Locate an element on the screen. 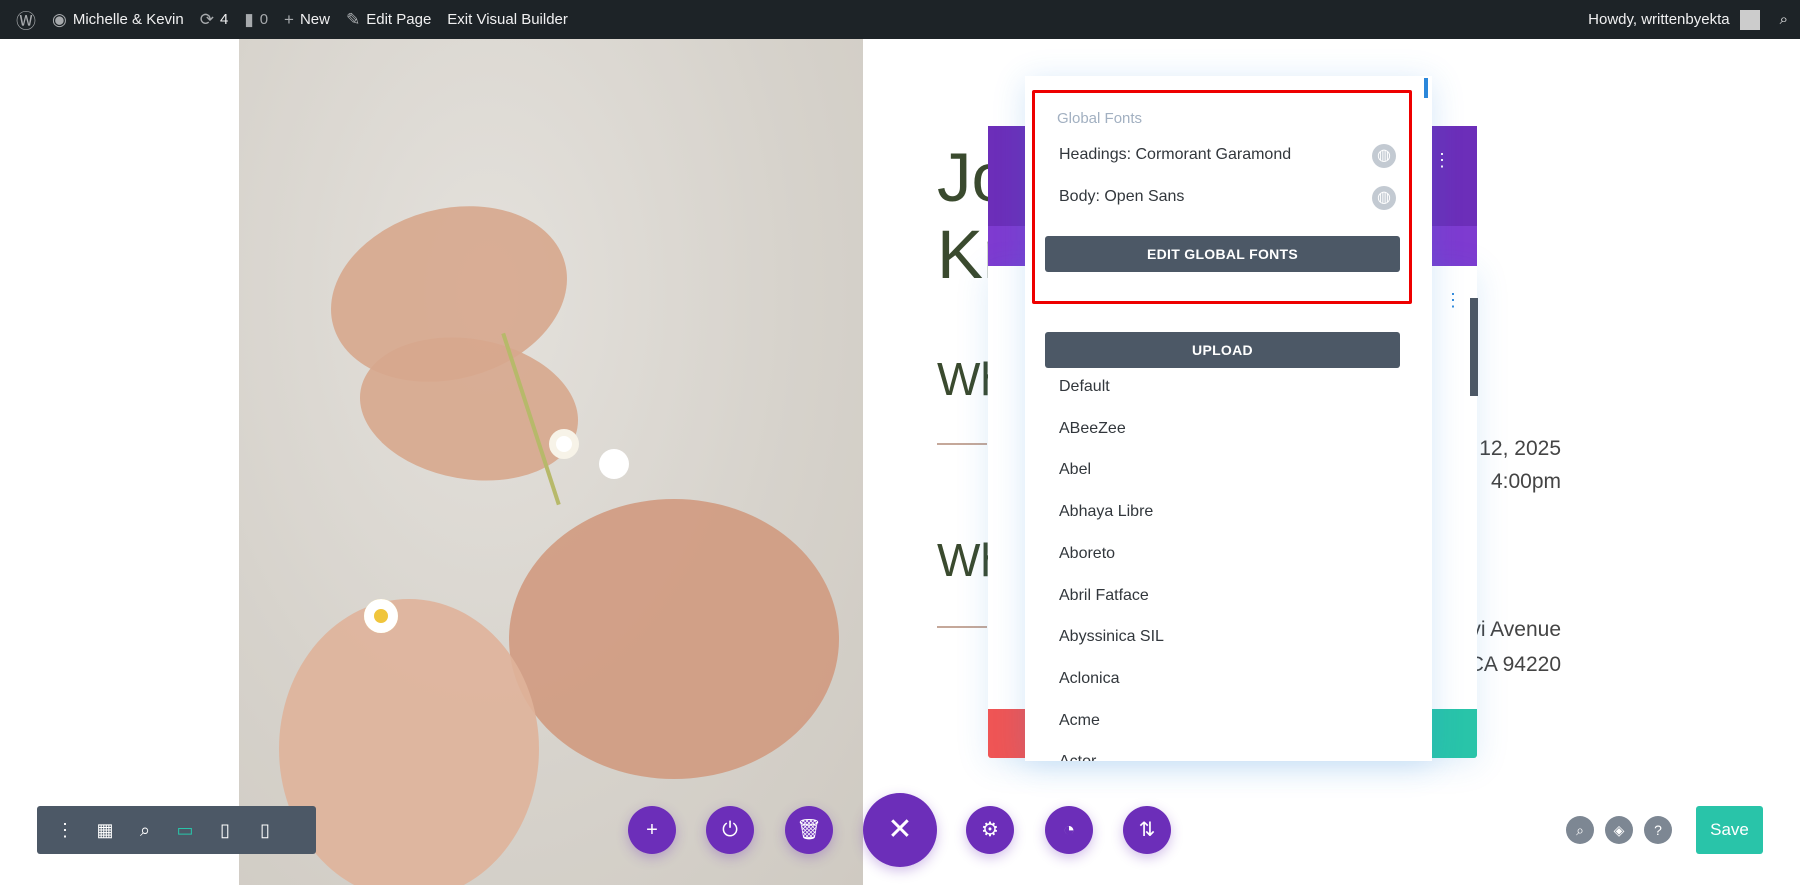  comments-count: 0 is located at coordinates (264, 19).